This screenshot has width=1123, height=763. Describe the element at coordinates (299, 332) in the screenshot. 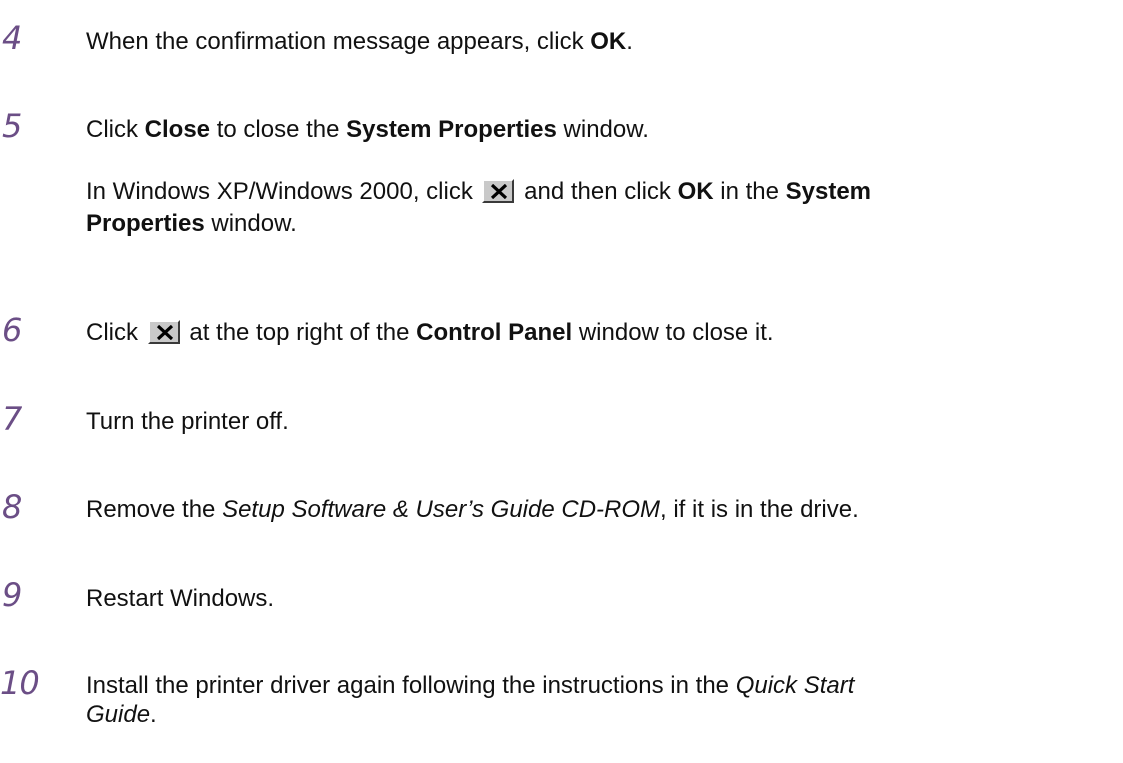

I see `text-run: at the top right of the` at that location.